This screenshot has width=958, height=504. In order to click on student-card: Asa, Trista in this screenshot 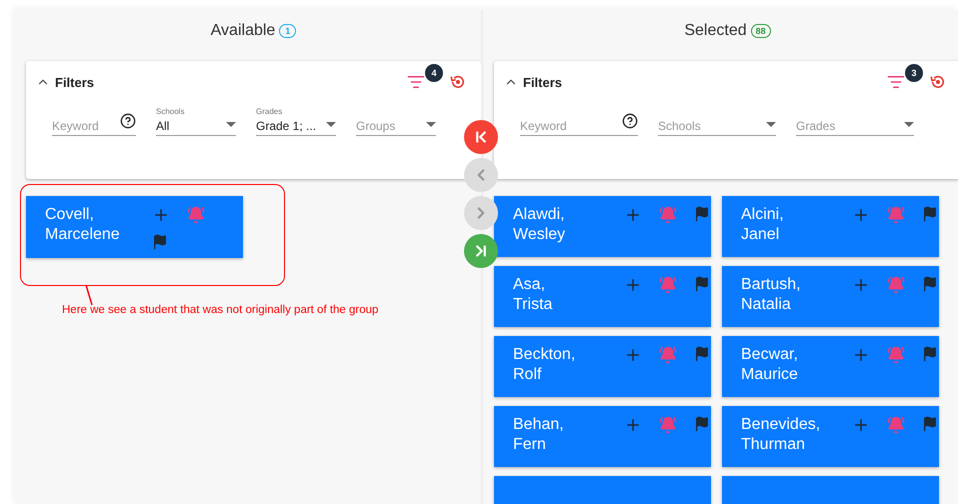, I will do `click(602, 296)`.